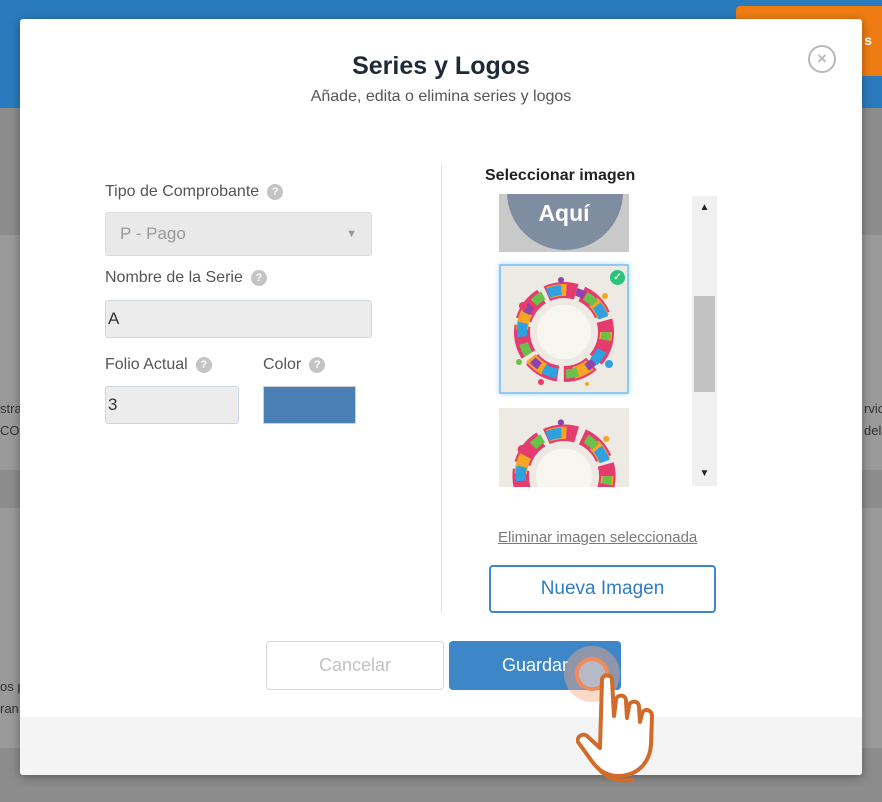 The width and height of the screenshot is (882, 802). I want to click on chevron-down-icon: ▼, so click(351, 234).